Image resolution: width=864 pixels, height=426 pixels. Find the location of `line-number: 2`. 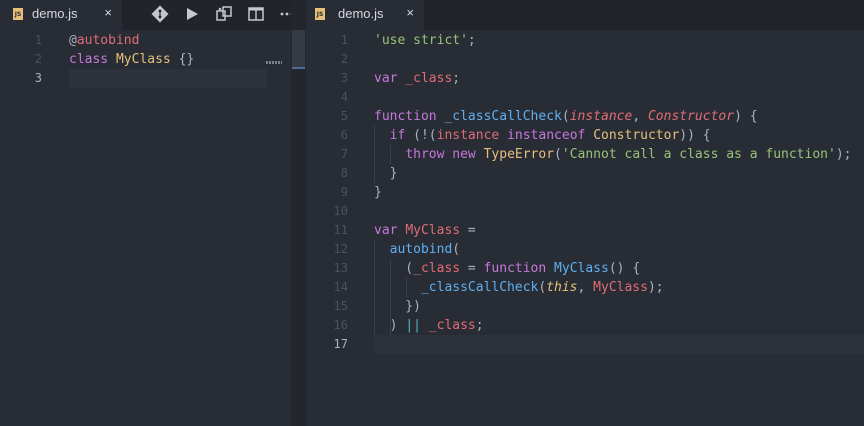

line-number: 2 is located at coordinates (38, 59).